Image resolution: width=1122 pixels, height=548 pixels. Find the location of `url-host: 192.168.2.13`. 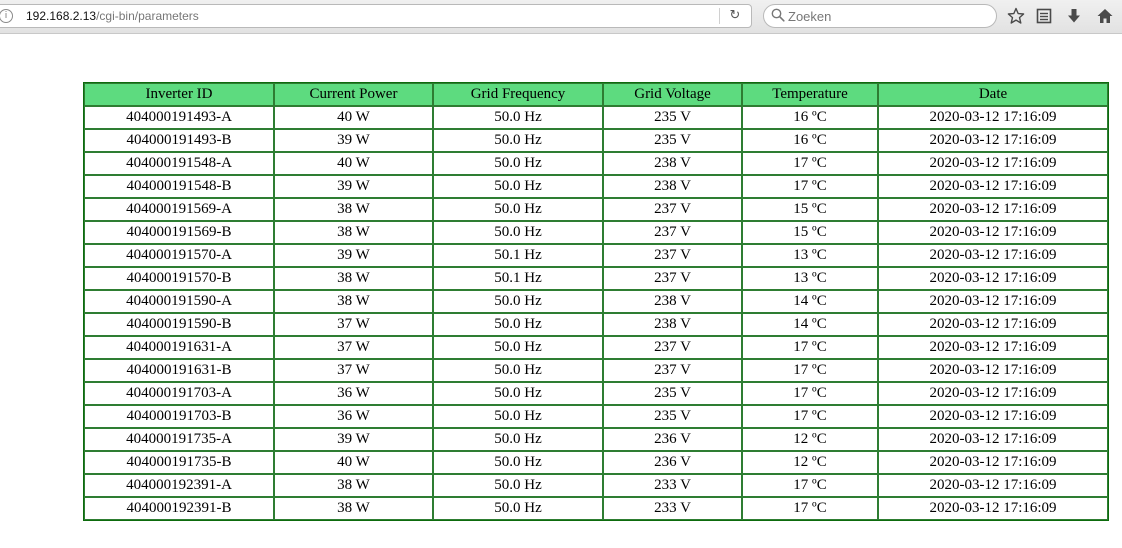

url-host: 192.168.2.13 is located at coordinates (61, 16).